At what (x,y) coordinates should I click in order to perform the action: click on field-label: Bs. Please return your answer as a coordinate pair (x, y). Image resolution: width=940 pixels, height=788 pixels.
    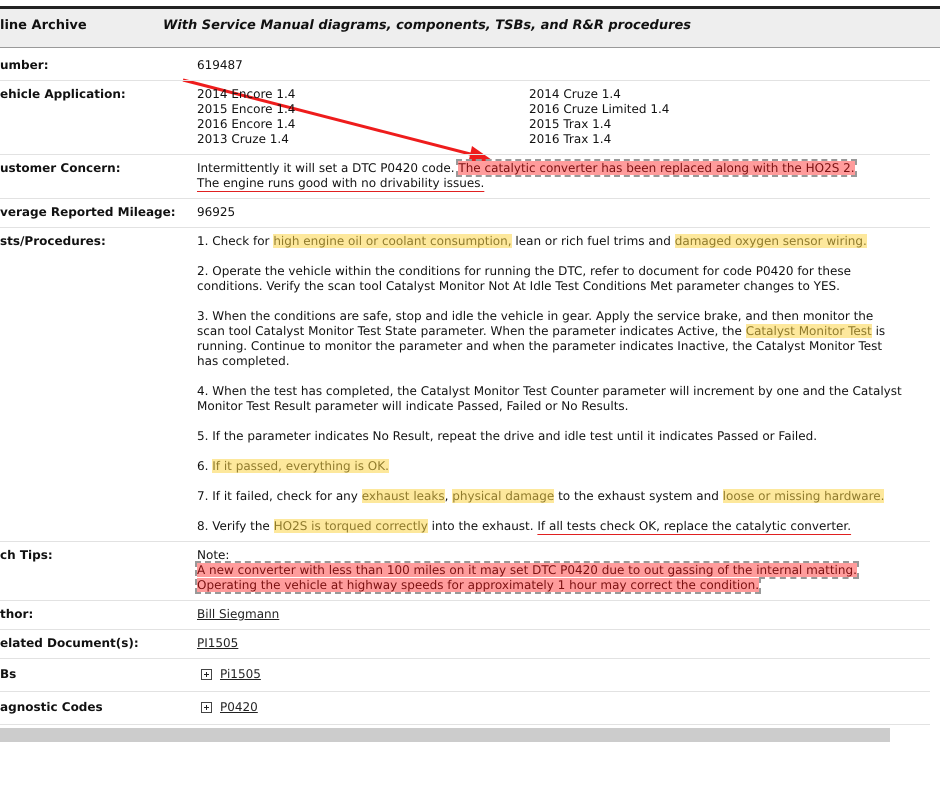
    Looking at the image, I should click on (9, 674).